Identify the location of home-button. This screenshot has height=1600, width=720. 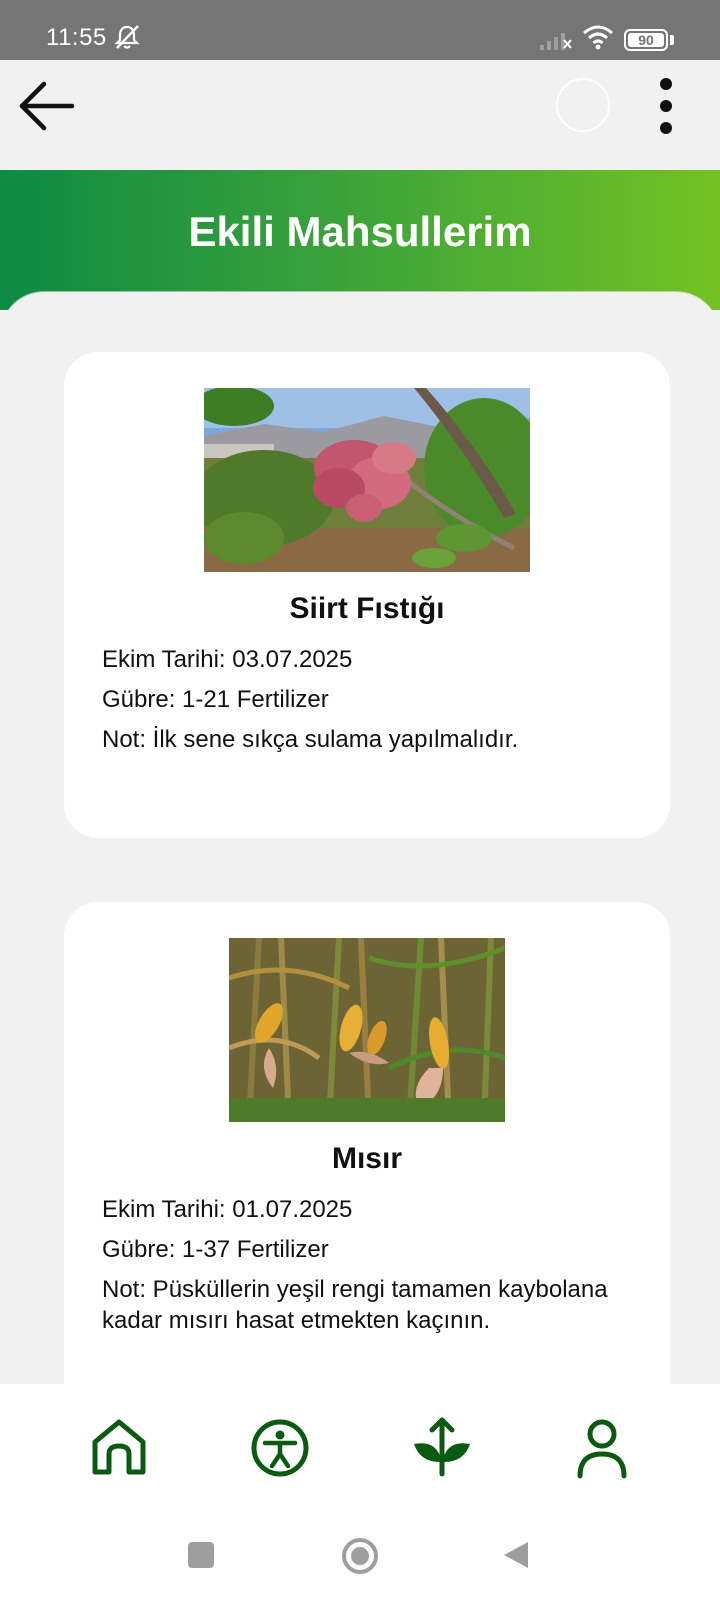
(360, 1556).